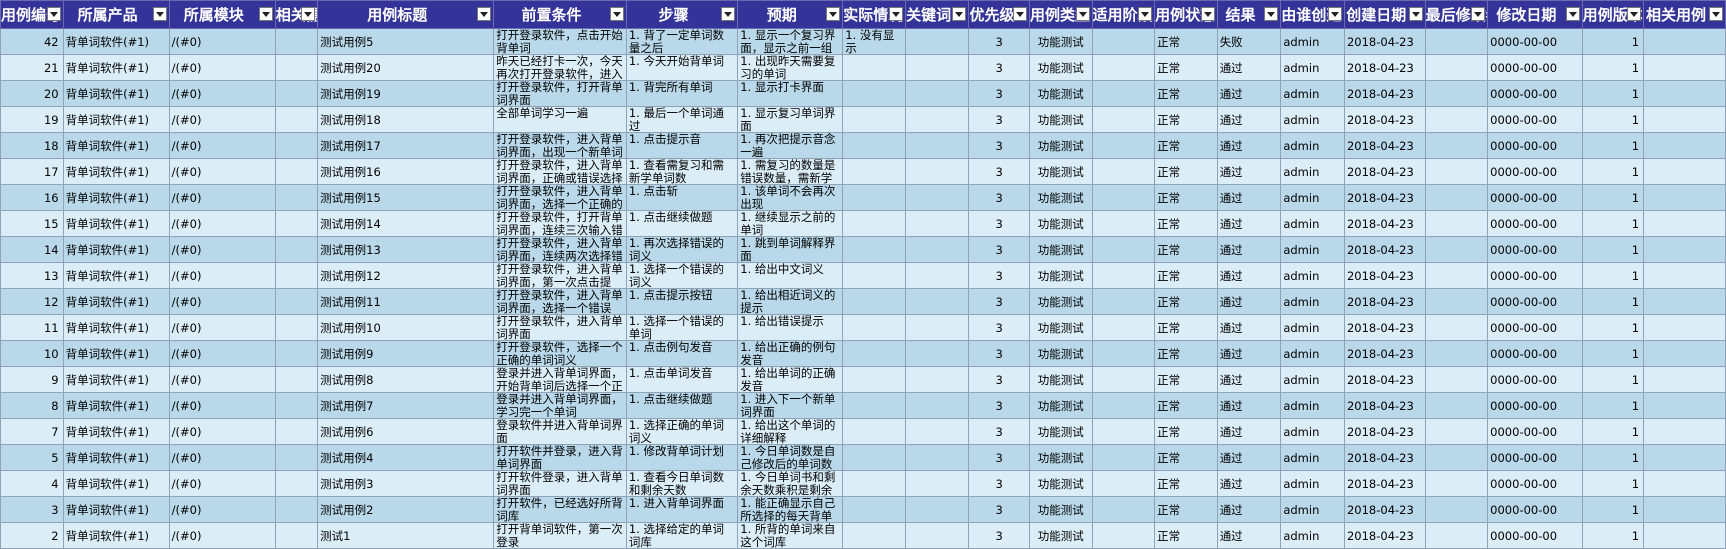 This screenshot has height=549, width=1726. Describe the element at coordinates (790, 405) in the screenshot. I see `cell-expect: 1. 进入下一个新单词界面` at that location.